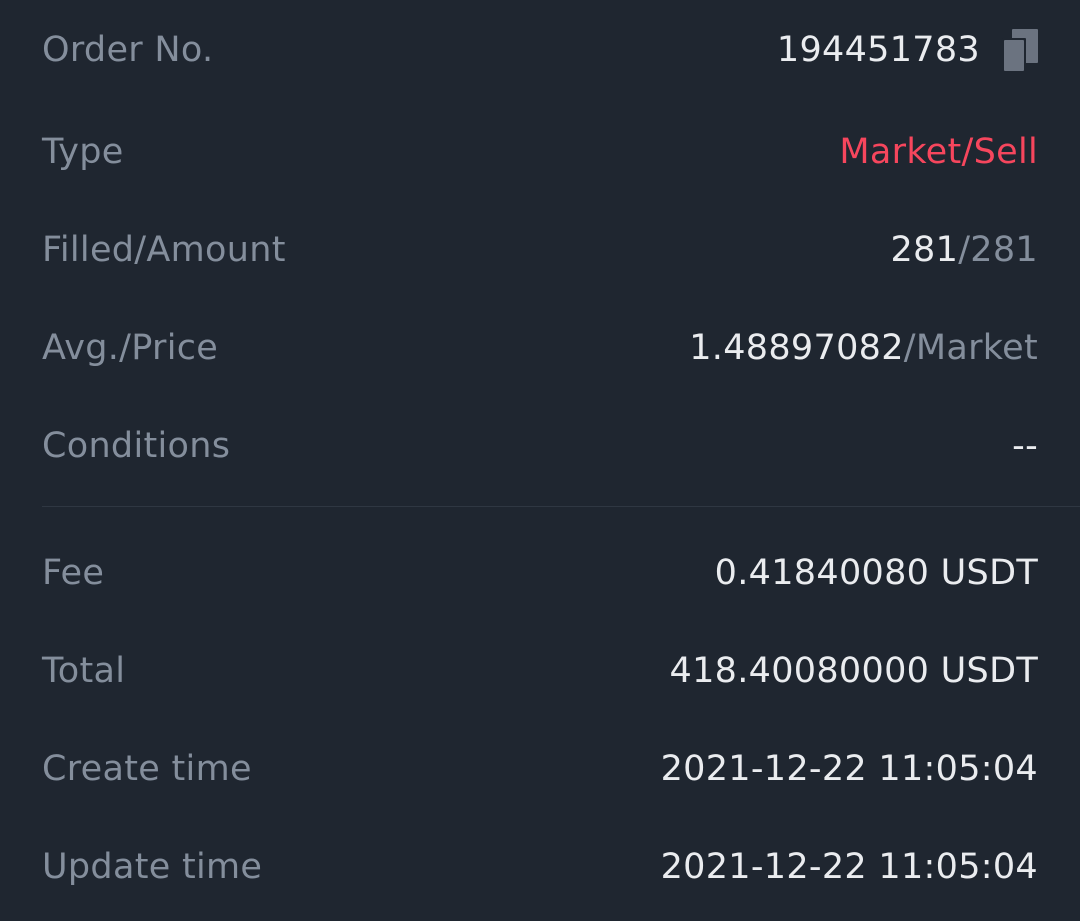  Describe the element at coordinates (540, 152) in the screenshot. I see `row-type: Type Market/Sell` at that location.